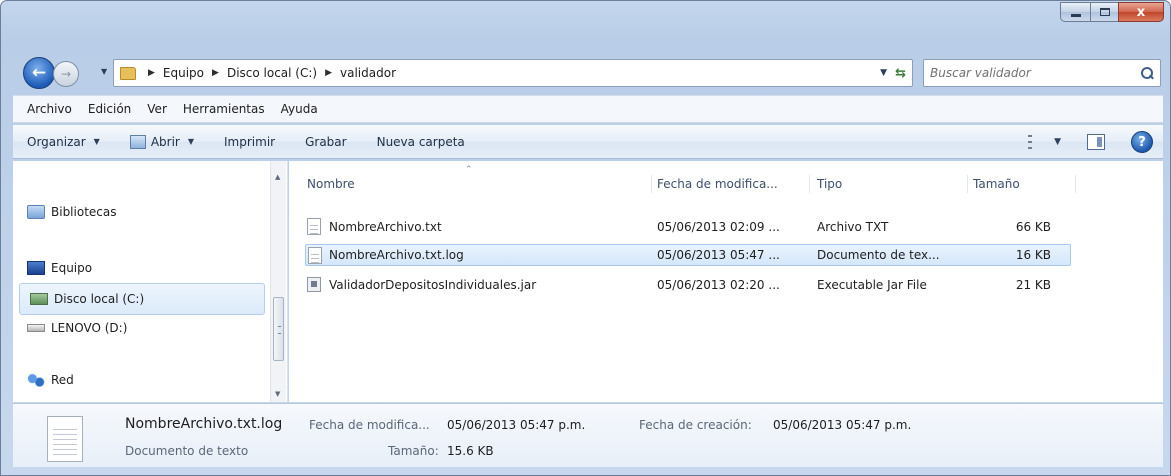  Describe the element at coordinates (1033, 285) in the screenshot. I see `file-size: 21 KB` at that location.